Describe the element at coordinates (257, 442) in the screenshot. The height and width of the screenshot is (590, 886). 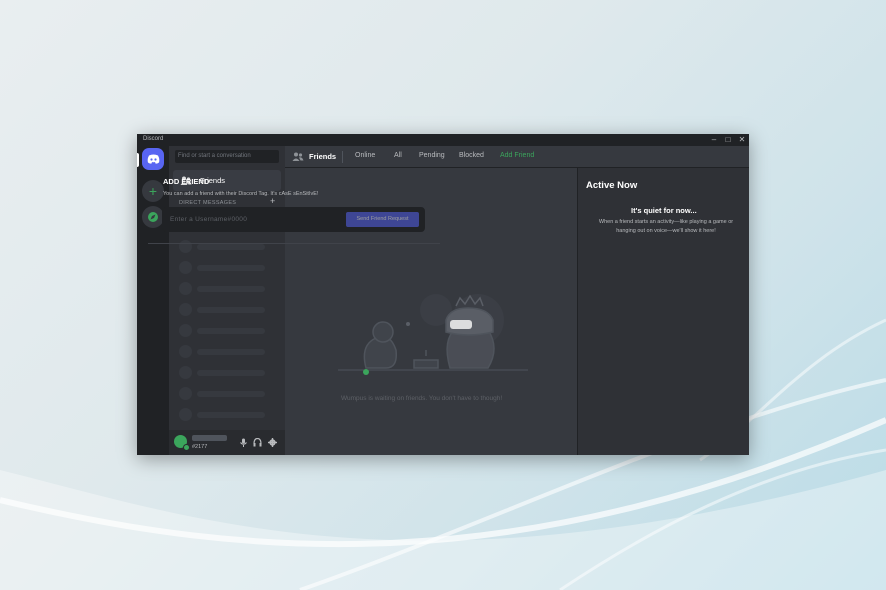
I see `headphones-icon` at that location.